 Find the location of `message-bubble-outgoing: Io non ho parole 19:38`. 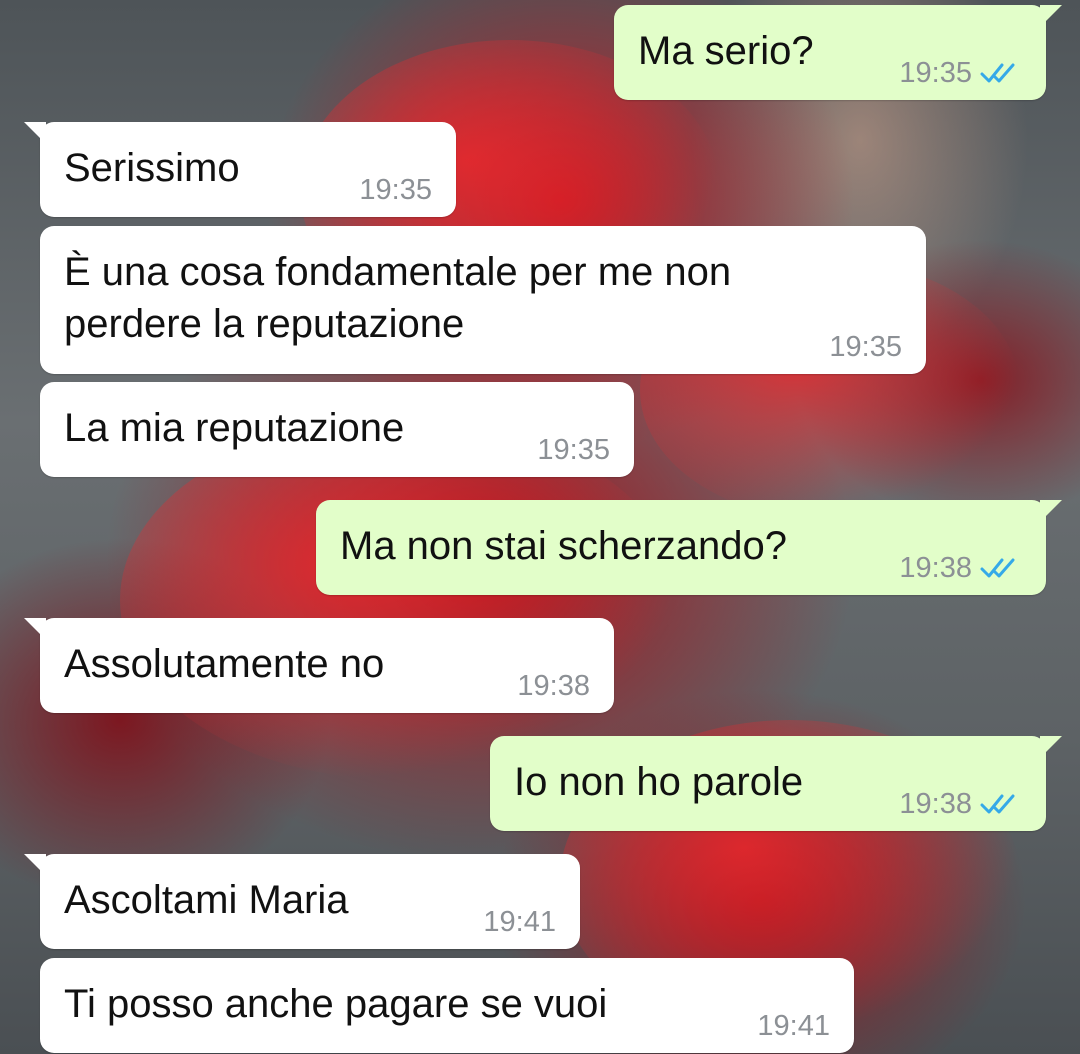

message-bubble-outgoing: Io non ho parole 19:38 is located at coordinates (776, 783).